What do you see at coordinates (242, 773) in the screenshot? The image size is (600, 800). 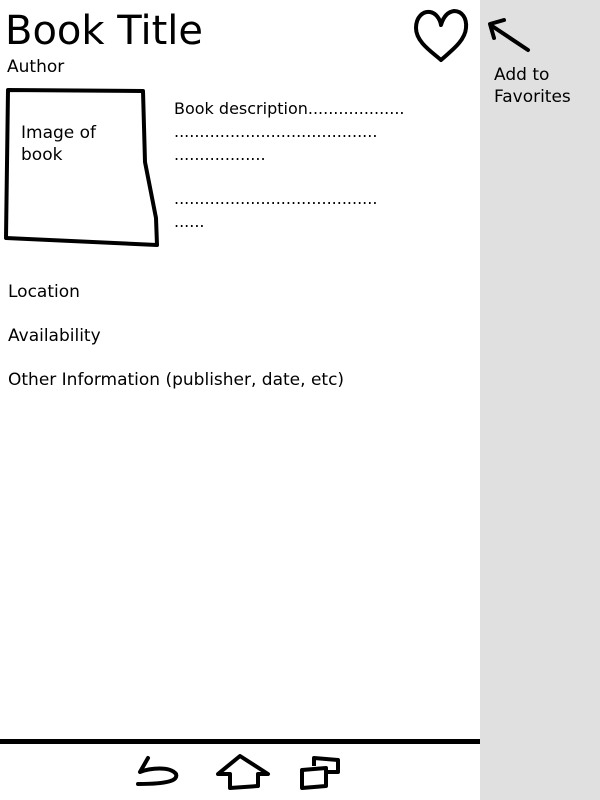 I see `home-icon` at bounding box center [242, 773].